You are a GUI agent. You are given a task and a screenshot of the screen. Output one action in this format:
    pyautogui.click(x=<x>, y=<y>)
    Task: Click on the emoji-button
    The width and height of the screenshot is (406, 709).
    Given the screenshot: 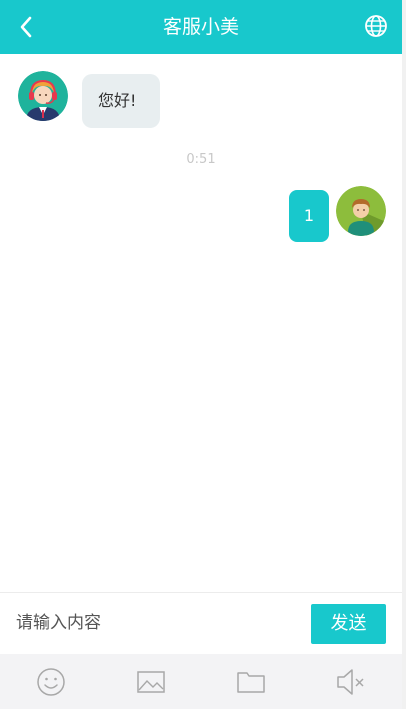 What is the action you would take?
    pyautogui.click(x=51, y=682)
    